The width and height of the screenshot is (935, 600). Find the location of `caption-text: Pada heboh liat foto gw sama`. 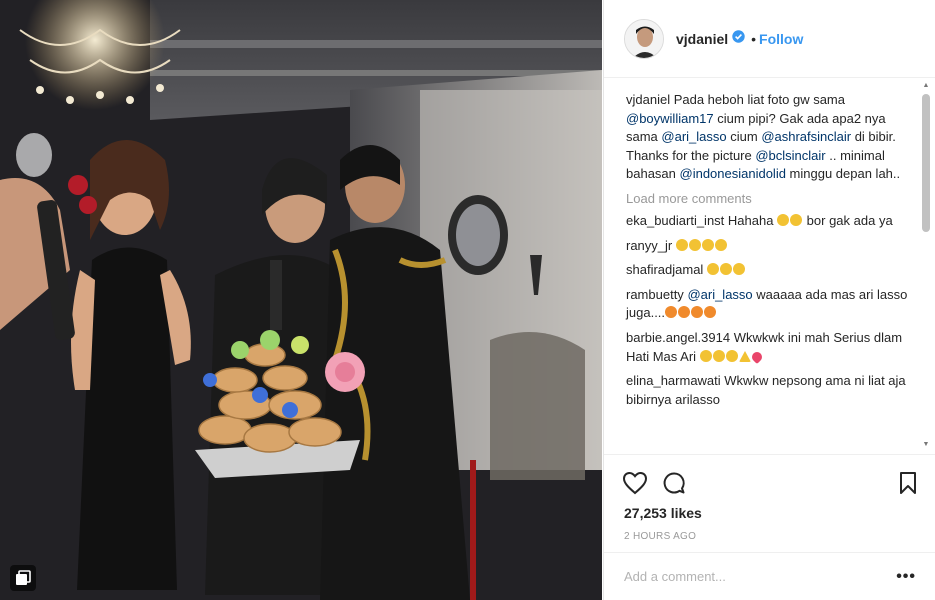

caption-text: Pada heboh liat foto gw sama is located at coordinates (757, 99).